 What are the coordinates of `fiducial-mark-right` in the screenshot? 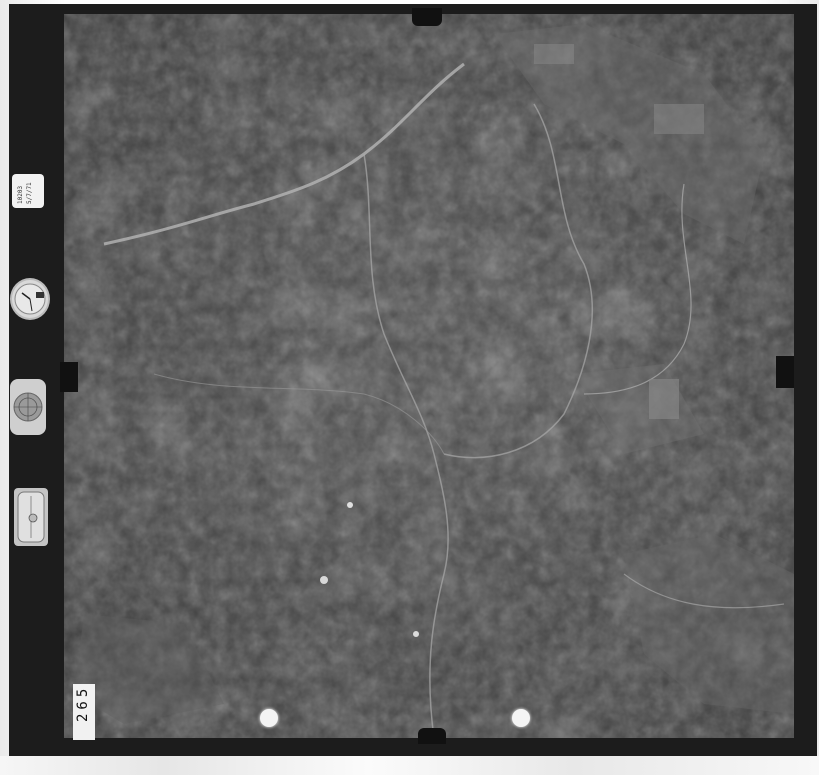 It's located at (785, 372).